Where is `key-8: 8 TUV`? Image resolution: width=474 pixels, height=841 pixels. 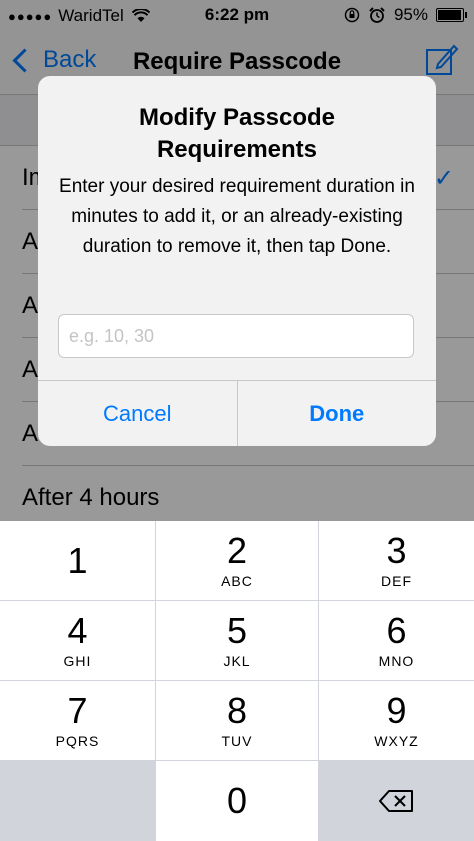
key-8: 8 TUV is located at coordinates (237, 720).